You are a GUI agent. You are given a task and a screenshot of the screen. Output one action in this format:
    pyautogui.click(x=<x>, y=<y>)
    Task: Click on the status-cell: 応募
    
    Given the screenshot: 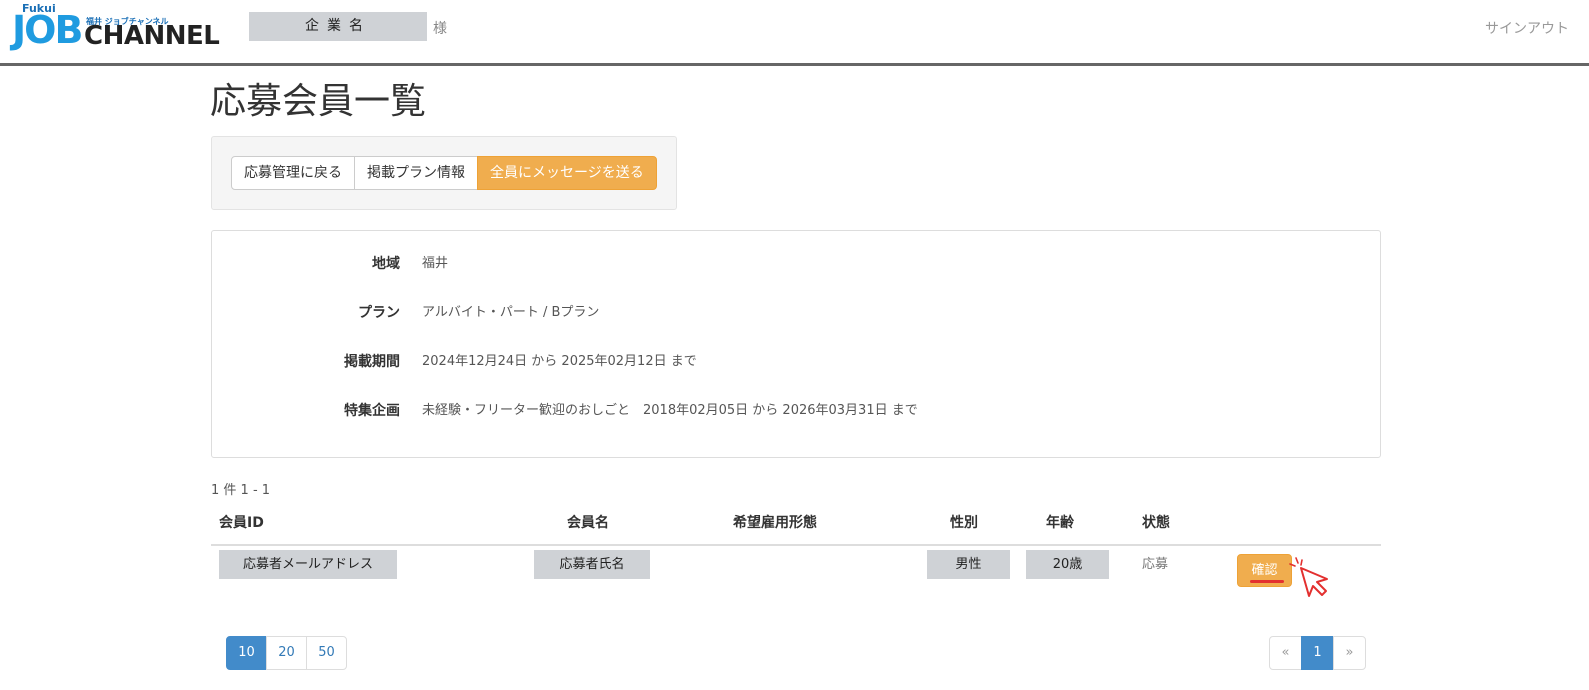 What is the action you would take?
    pyautogui.click(x=1155, y=564)
    